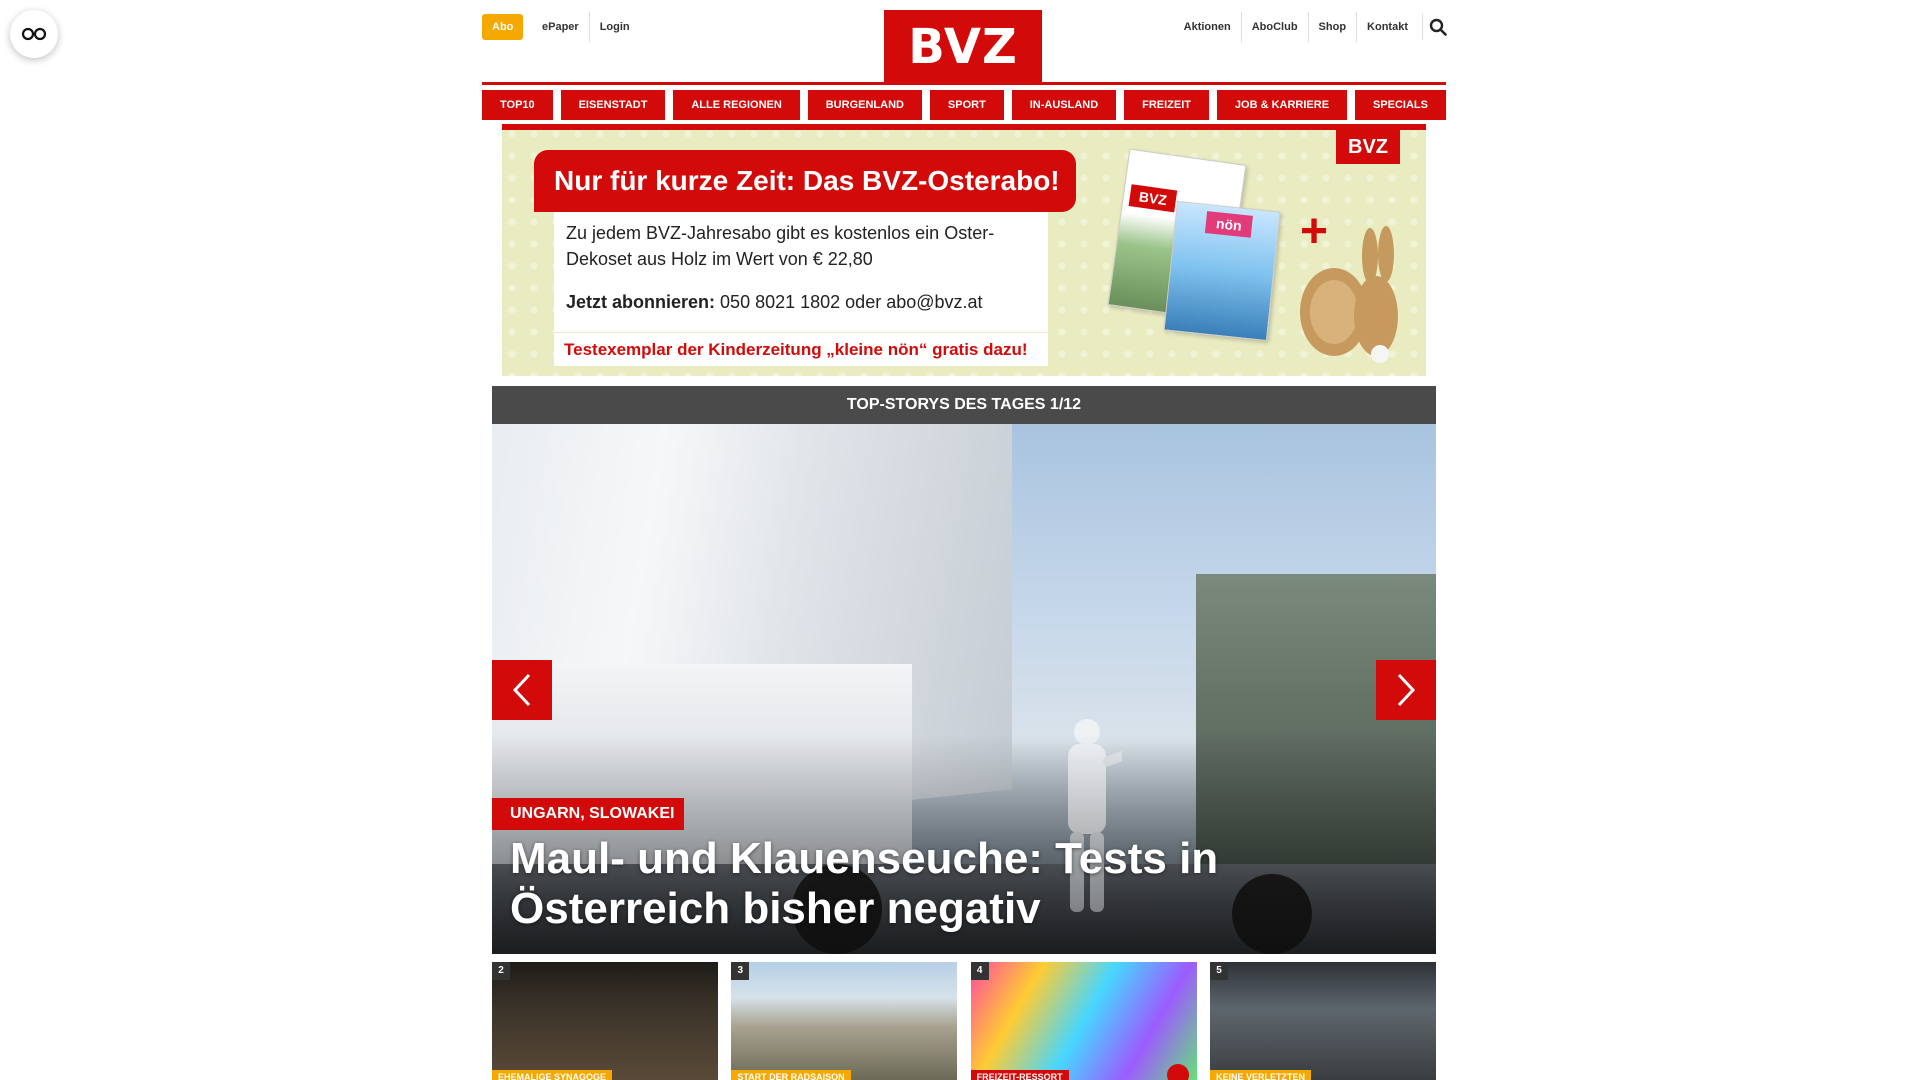 The image size is (1920, 1080). I want to click on story-tag: EHEMALIGE SYNAGOGE, so click(552, 1075).